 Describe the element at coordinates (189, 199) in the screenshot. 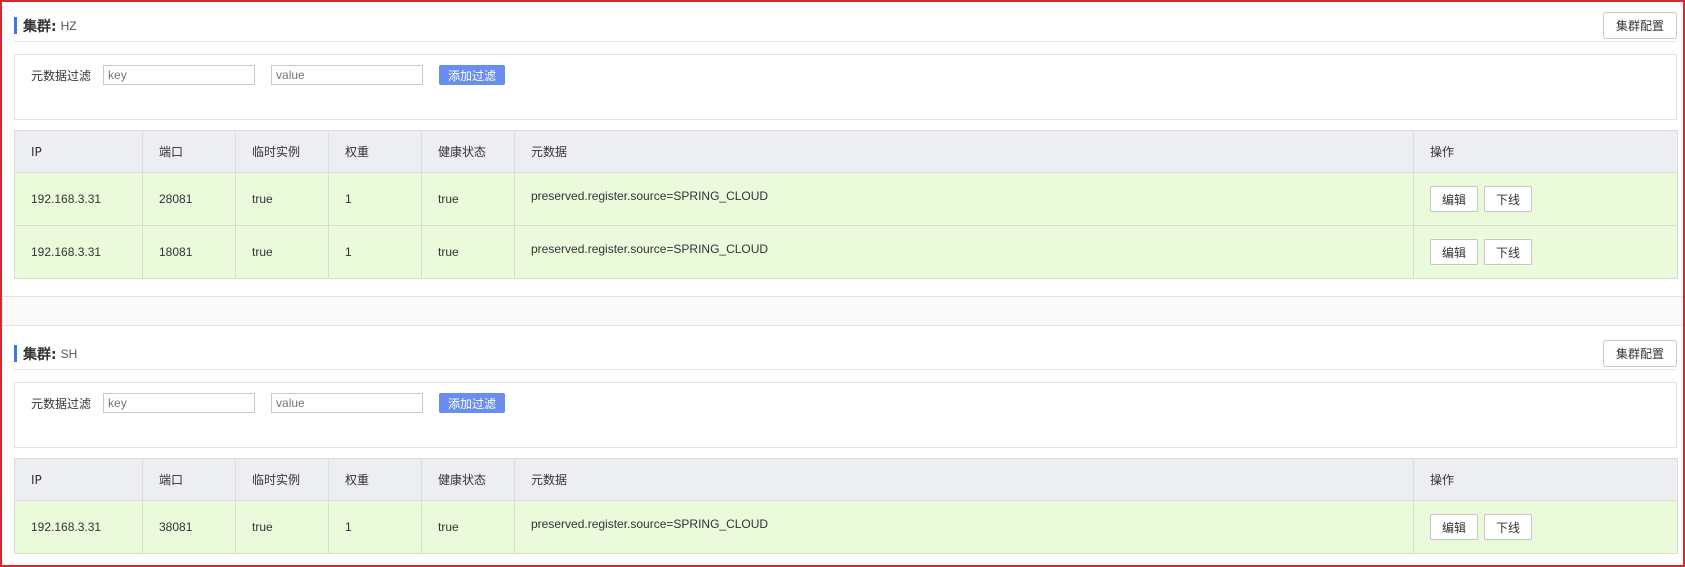

I see `cell-port: 28081` at that location.